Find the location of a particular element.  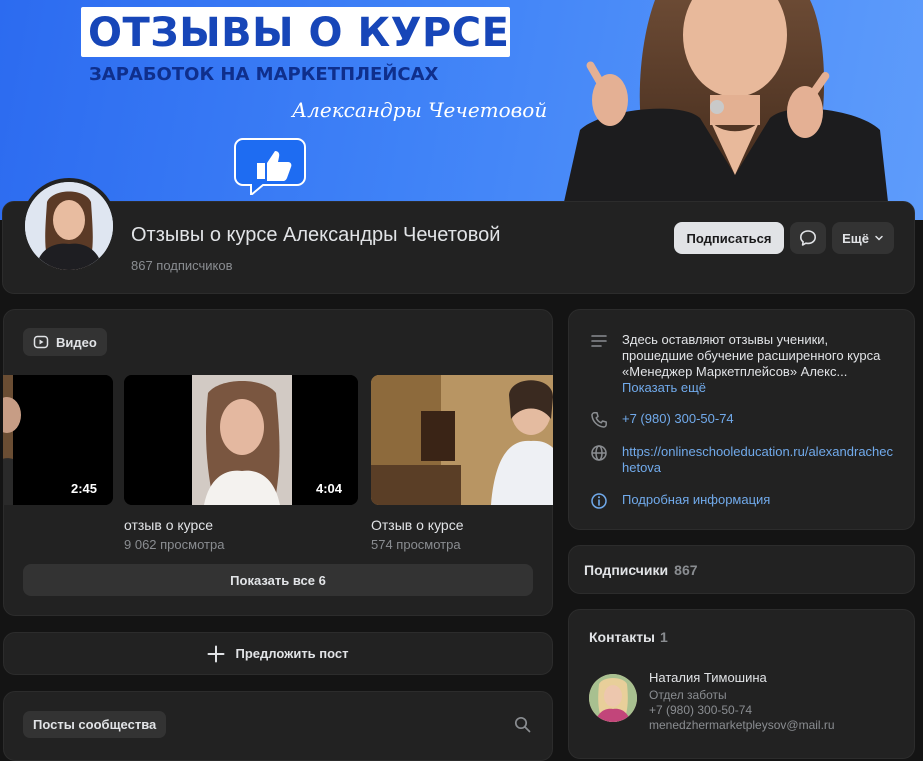

subscribe-button: Подписаться is located at coordinates (729, 238).